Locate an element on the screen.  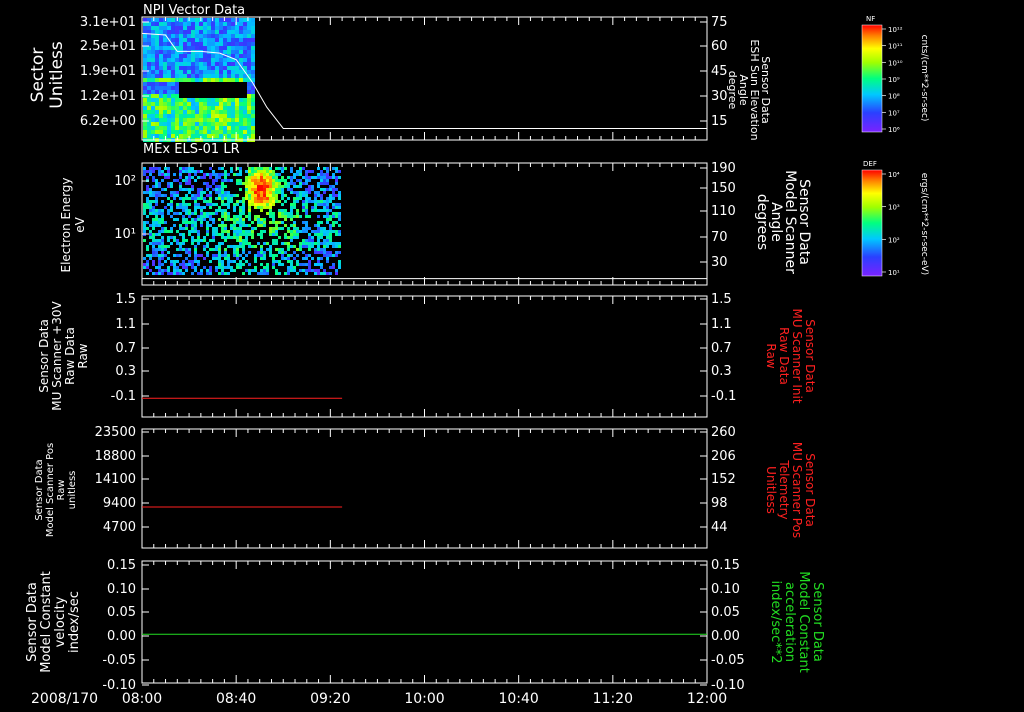
y-tick-label-left: 2.5e+01 is located at coordinates (108, 46).